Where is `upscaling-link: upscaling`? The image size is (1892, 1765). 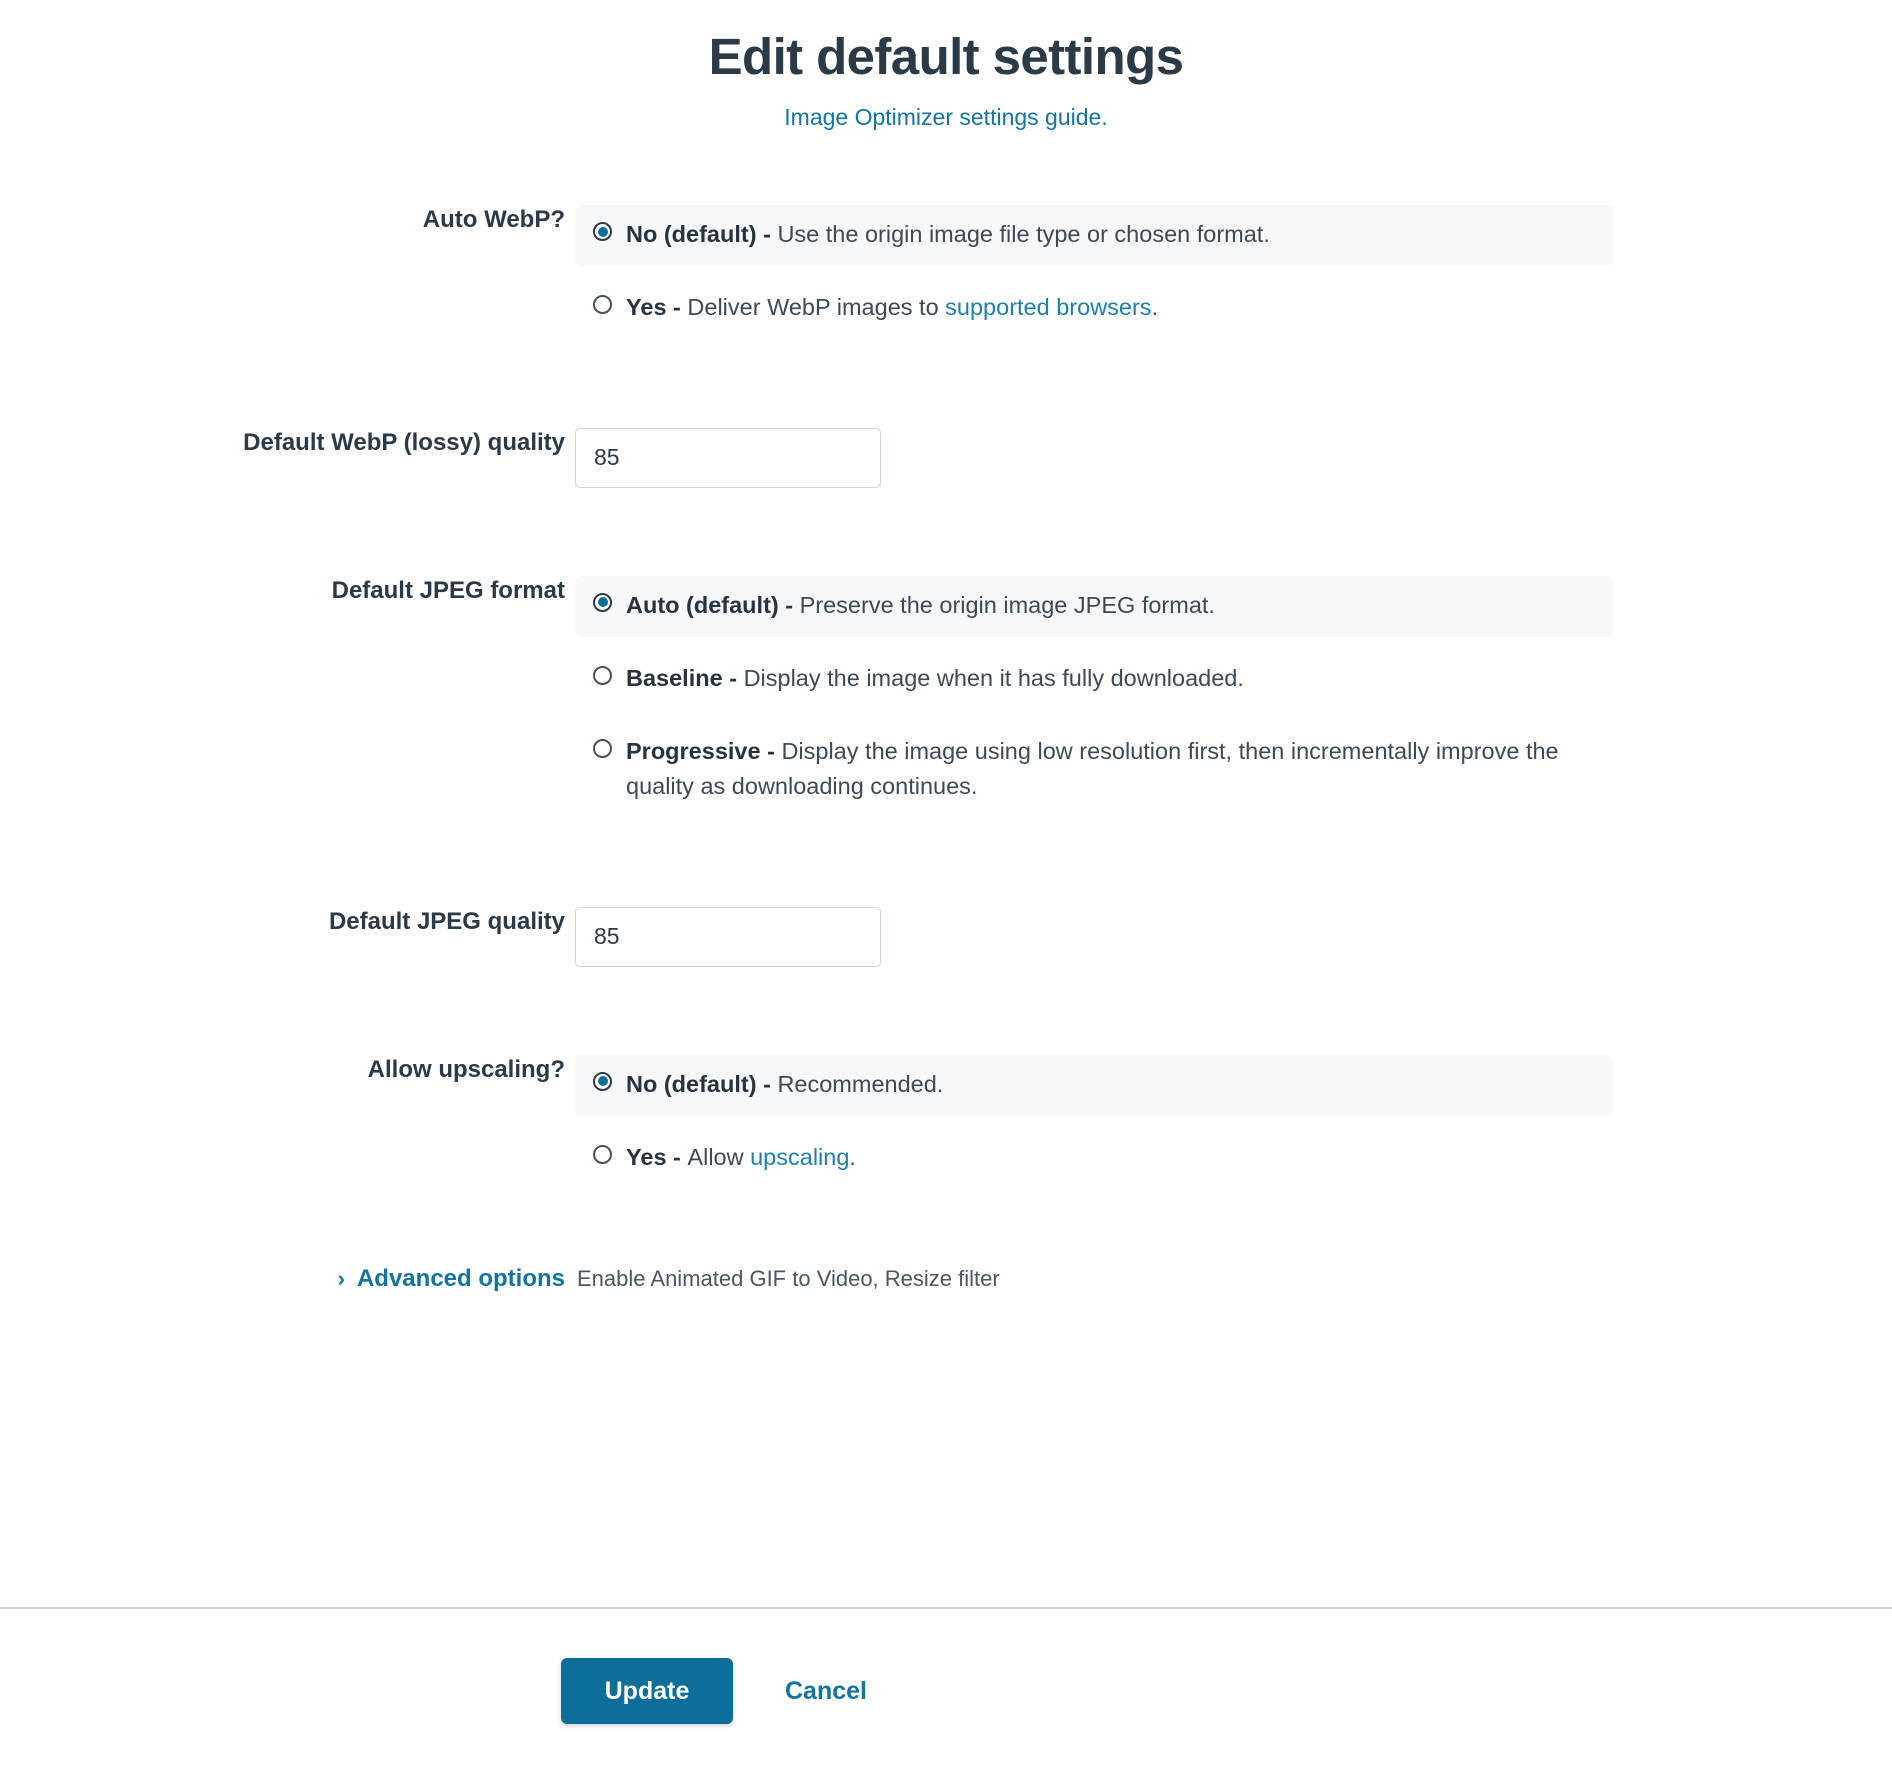 upscaling-link: upscaling is located at coordinates (799, 1157).